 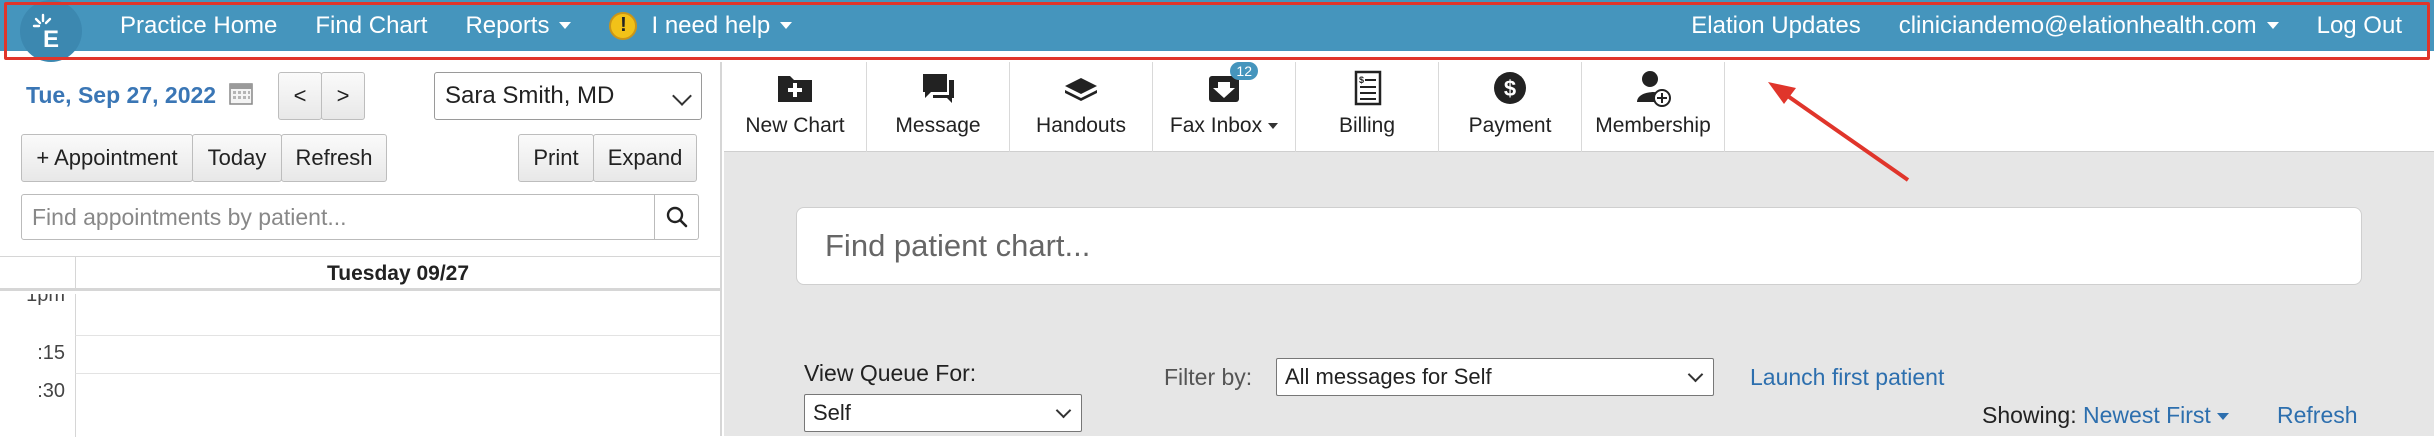 What do you see at coordinates (45, 300) in the screenshot?
I see `time-slot-label: 1pm` at bounding box center [45, 300].